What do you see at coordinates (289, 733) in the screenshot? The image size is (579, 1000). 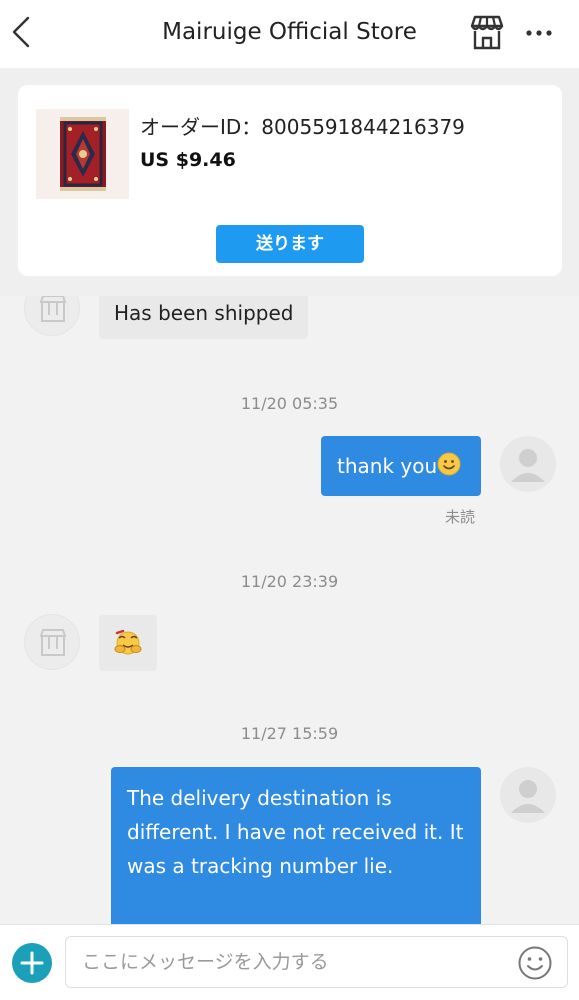 I see `message-timestamp: 11/27 15:59` at bounding box center [289, 733].